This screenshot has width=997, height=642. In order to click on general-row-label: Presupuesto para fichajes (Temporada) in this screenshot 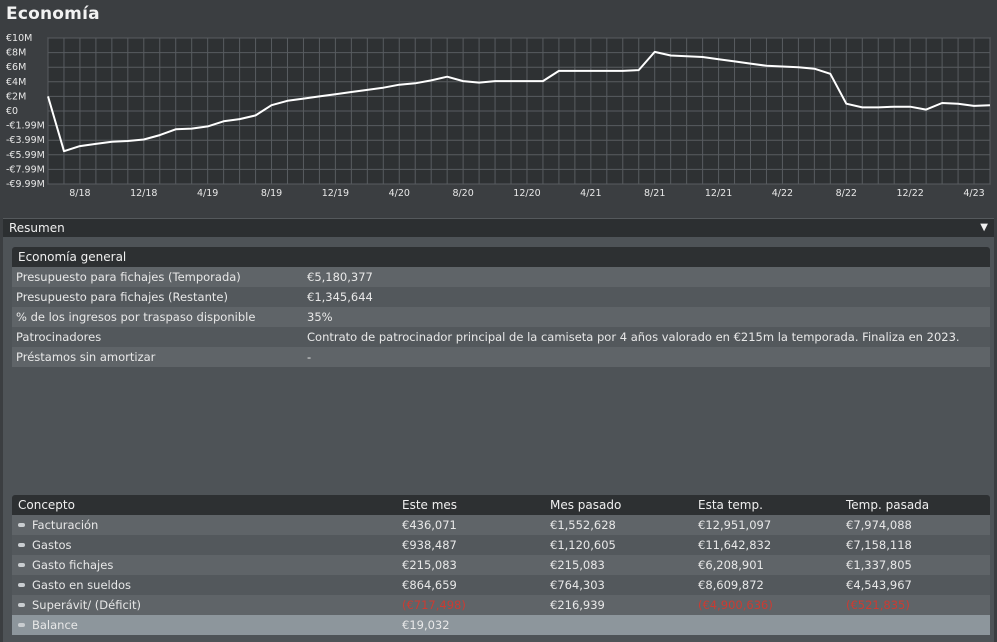, I will do `click(128, 277)`.